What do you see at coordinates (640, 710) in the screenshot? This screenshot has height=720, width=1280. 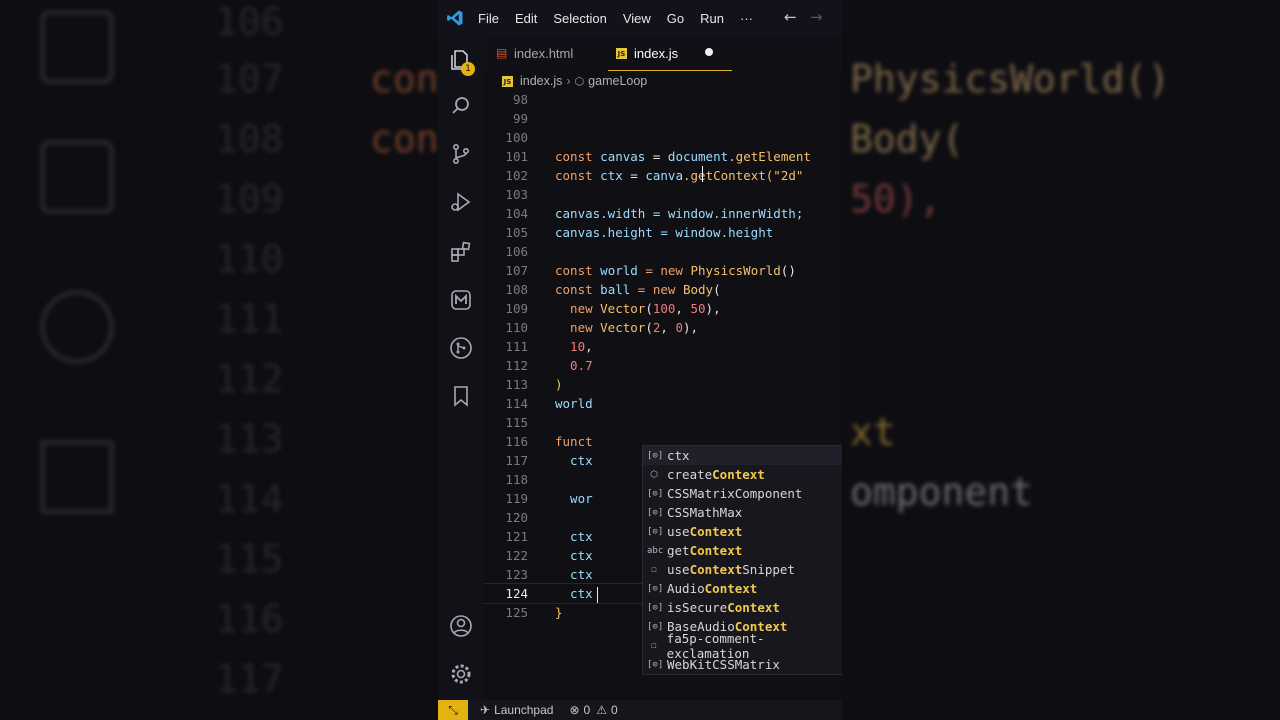 I see `status-bar: ⤡ ✈ Launchpad ⊗ 0 ⚠ 0` at bounding box center [640, 710].